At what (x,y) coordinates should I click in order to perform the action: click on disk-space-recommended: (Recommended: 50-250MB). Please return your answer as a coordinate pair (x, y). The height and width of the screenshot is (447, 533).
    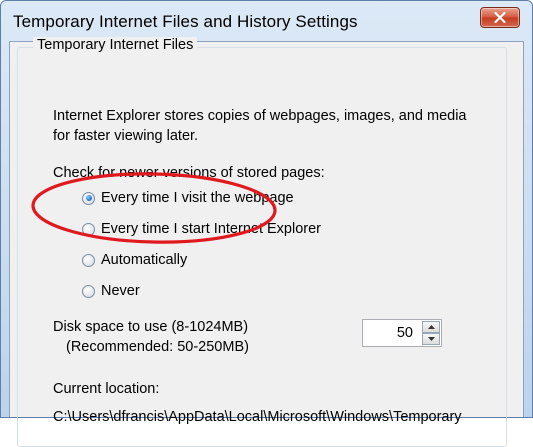
    Looking at the image, I should click on (157, 347).